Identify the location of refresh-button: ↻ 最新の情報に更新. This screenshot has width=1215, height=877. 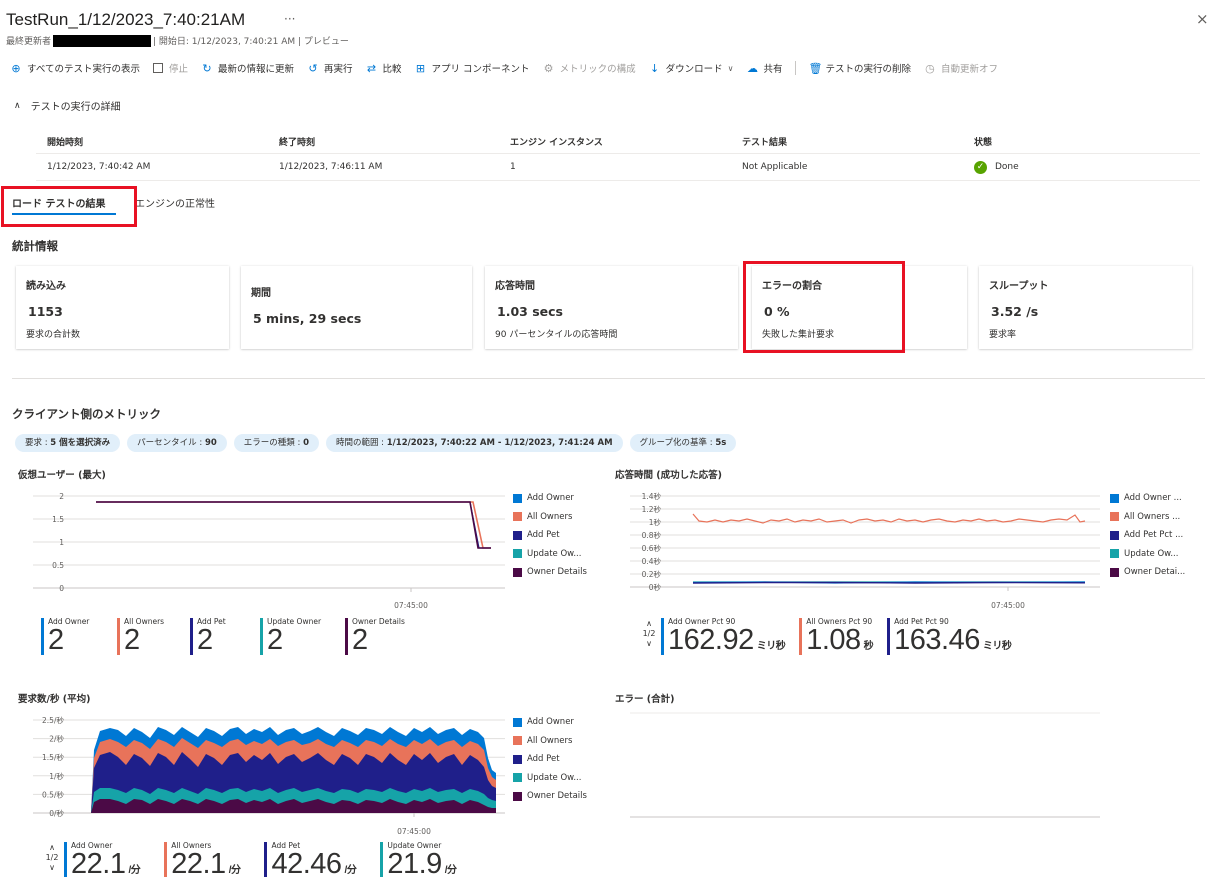
(247, 68).